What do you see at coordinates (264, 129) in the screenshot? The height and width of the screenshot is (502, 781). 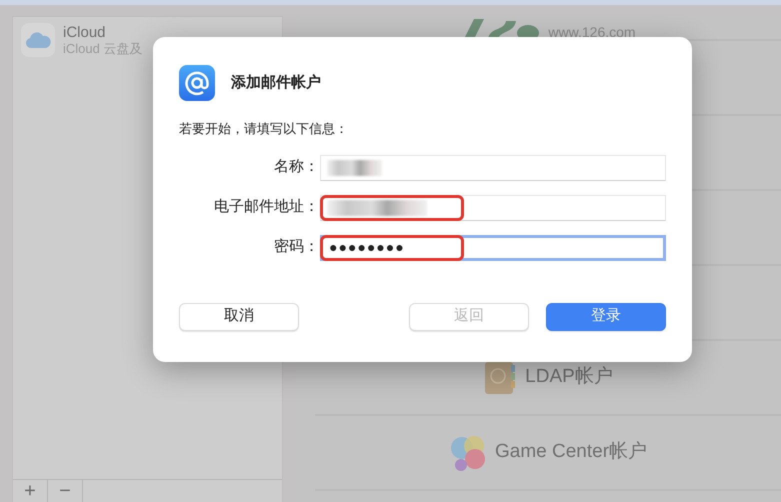 I see `instruction-text: 若要开始，请填写以下信息：` at bounding box center [264, 129].